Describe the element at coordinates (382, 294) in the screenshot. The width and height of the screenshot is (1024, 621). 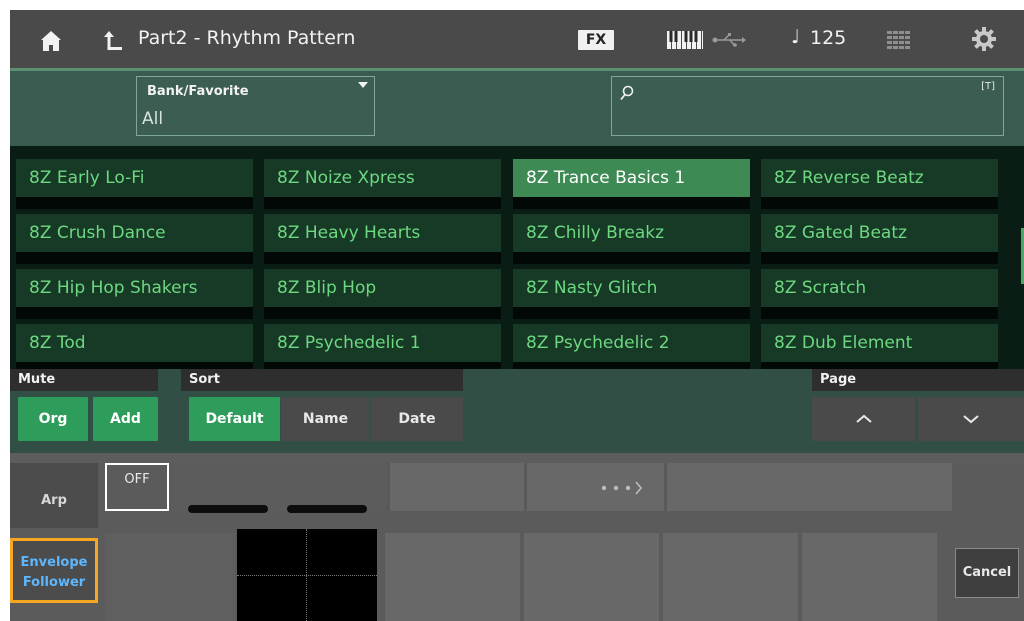
I see `pattern-cell: 8Z Blip Hop` at that location.